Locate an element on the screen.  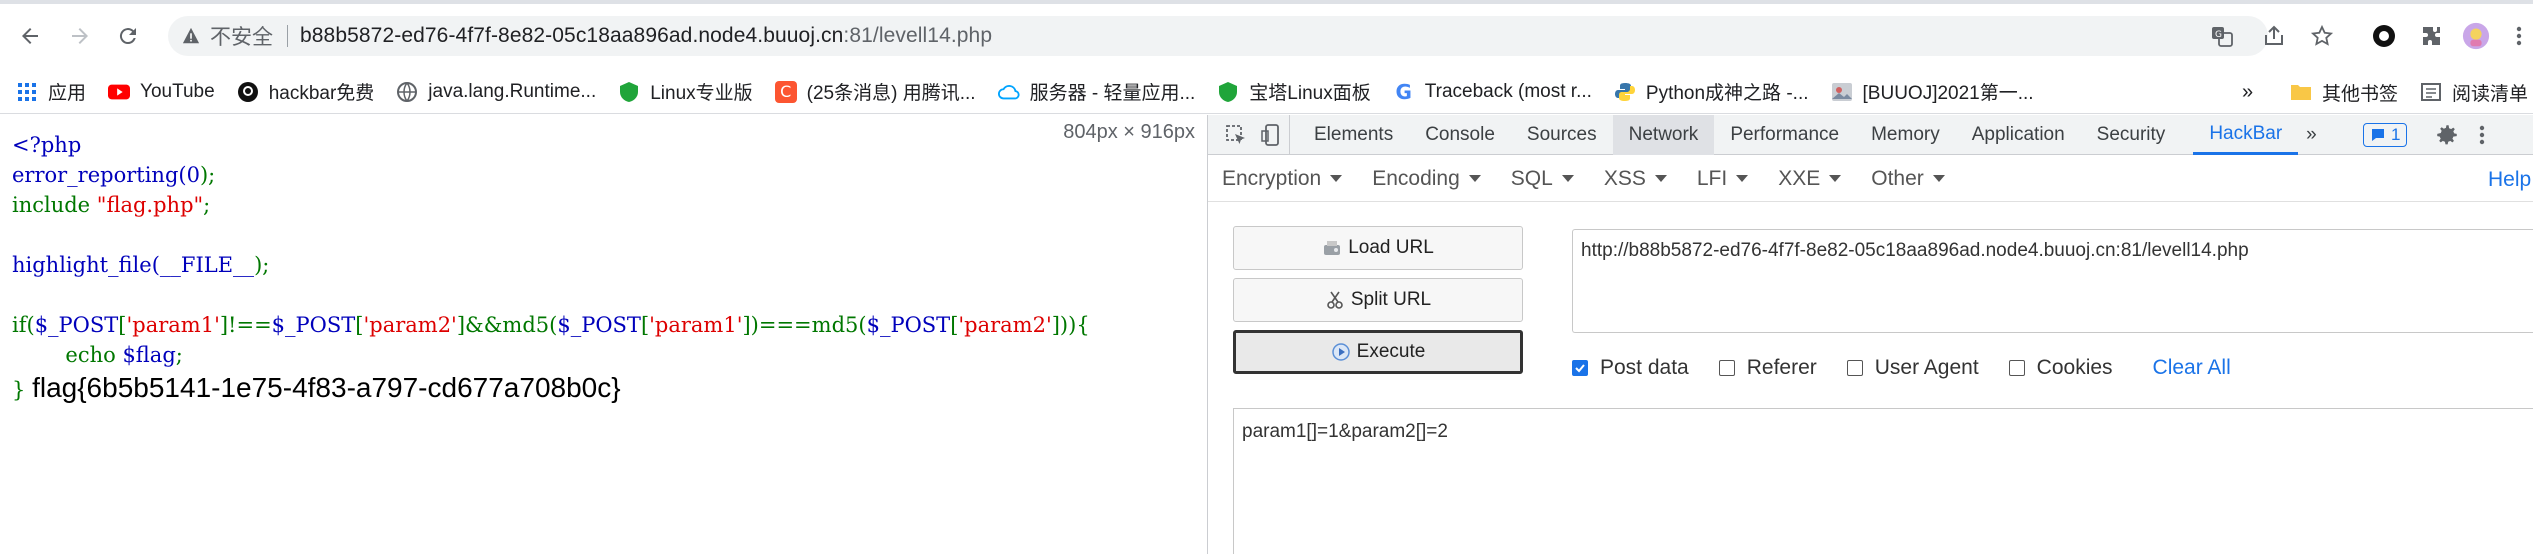
menu-label: Encoding is located at coordinates (1416, 178).